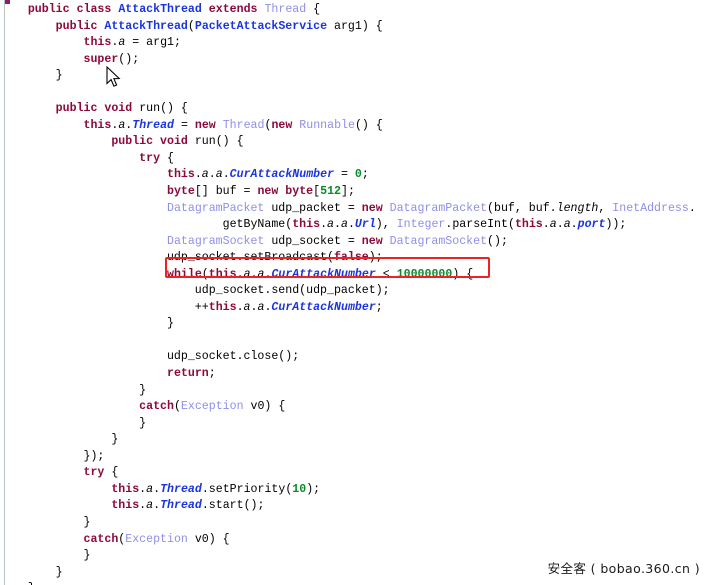 The width and height of the screenshot is (712, 585). Describe the element at coordinates (52, 456) in the screenshot. I see `code-line: });` at that location.